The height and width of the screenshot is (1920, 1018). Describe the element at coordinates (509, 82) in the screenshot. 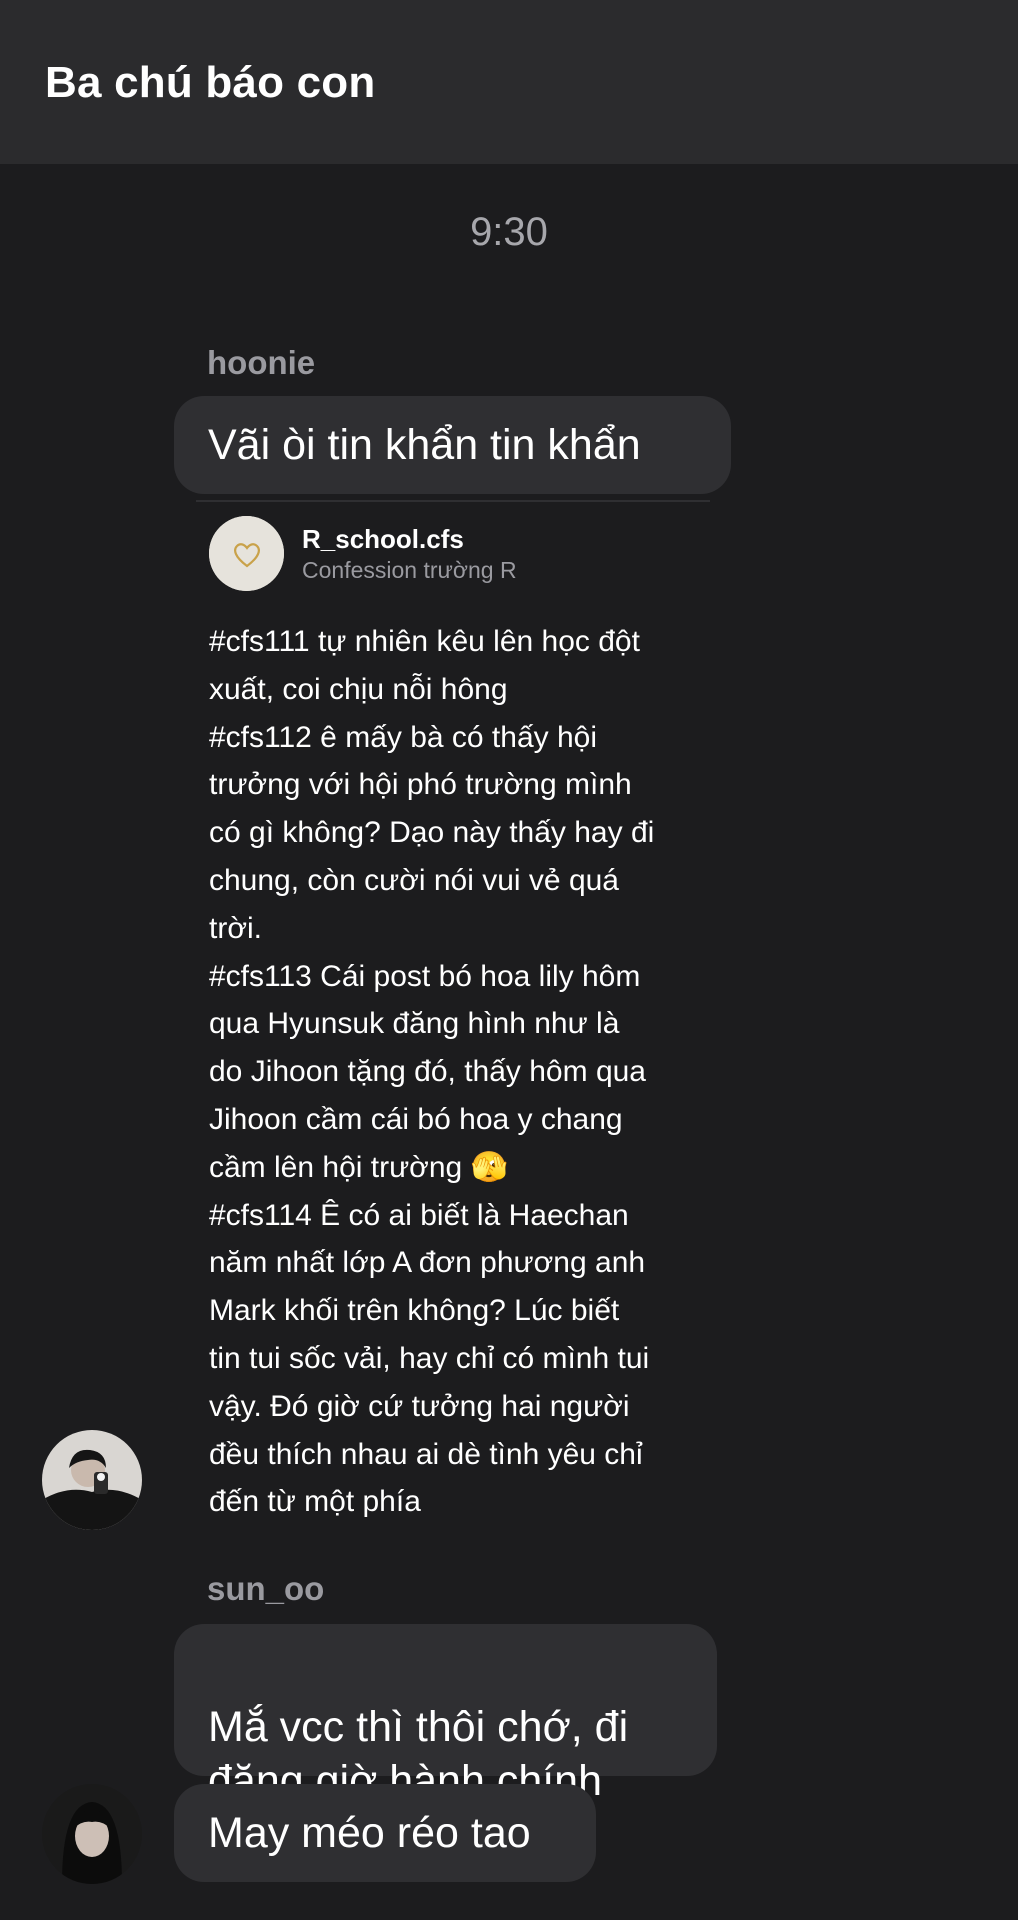

I see `chat-header: Ba chú báo con` at that location.